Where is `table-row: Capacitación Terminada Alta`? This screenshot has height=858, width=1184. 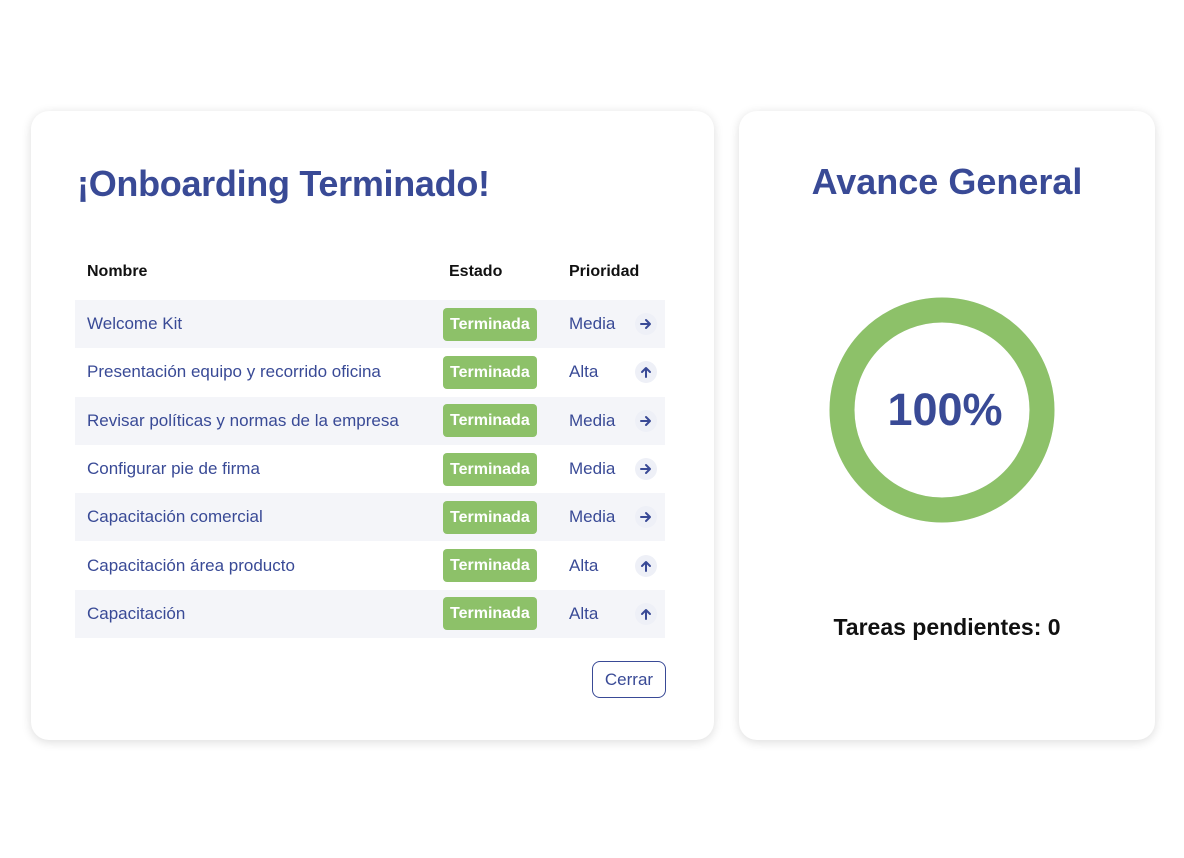 table-row: Capacitación Terminada Alta is located at coordinates (370, 614).